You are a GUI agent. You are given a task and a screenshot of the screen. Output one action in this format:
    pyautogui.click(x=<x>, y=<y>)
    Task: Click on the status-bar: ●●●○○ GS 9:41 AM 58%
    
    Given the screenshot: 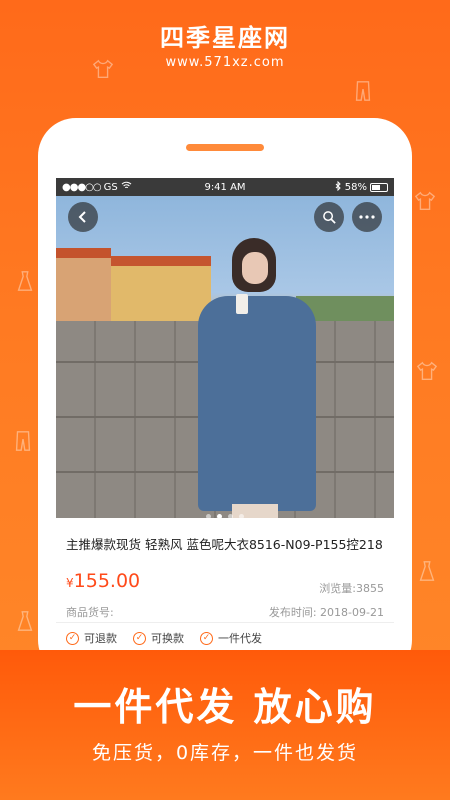 What is the action you would take?
    pyautogui.click(x=225, y=187)
    